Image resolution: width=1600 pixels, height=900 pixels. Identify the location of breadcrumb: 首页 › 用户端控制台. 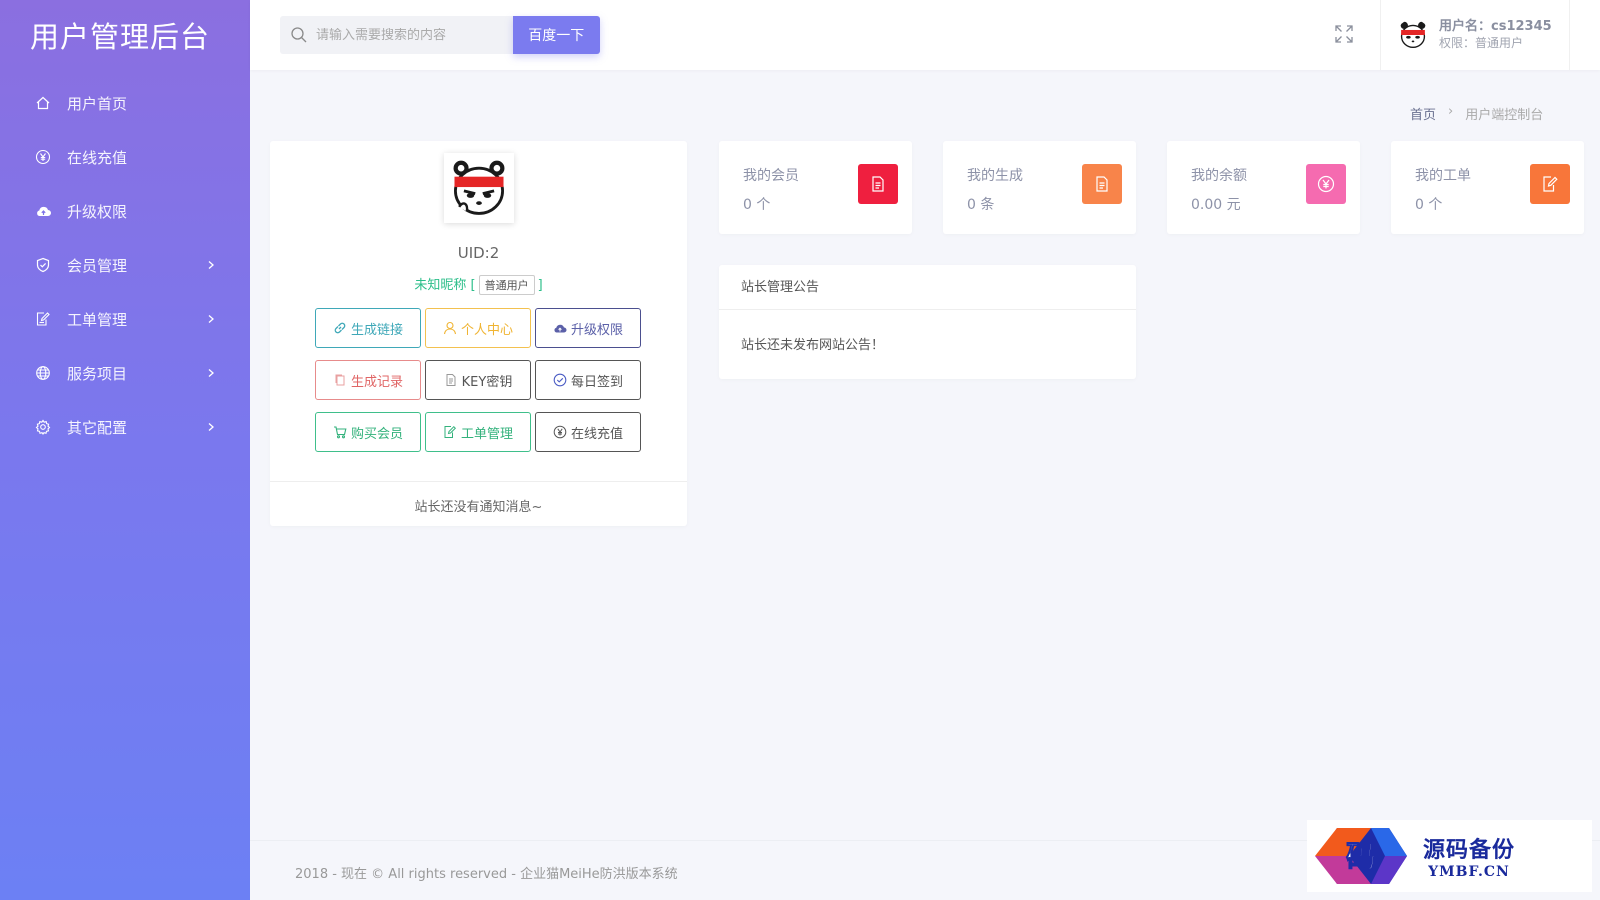
(1476, 113).